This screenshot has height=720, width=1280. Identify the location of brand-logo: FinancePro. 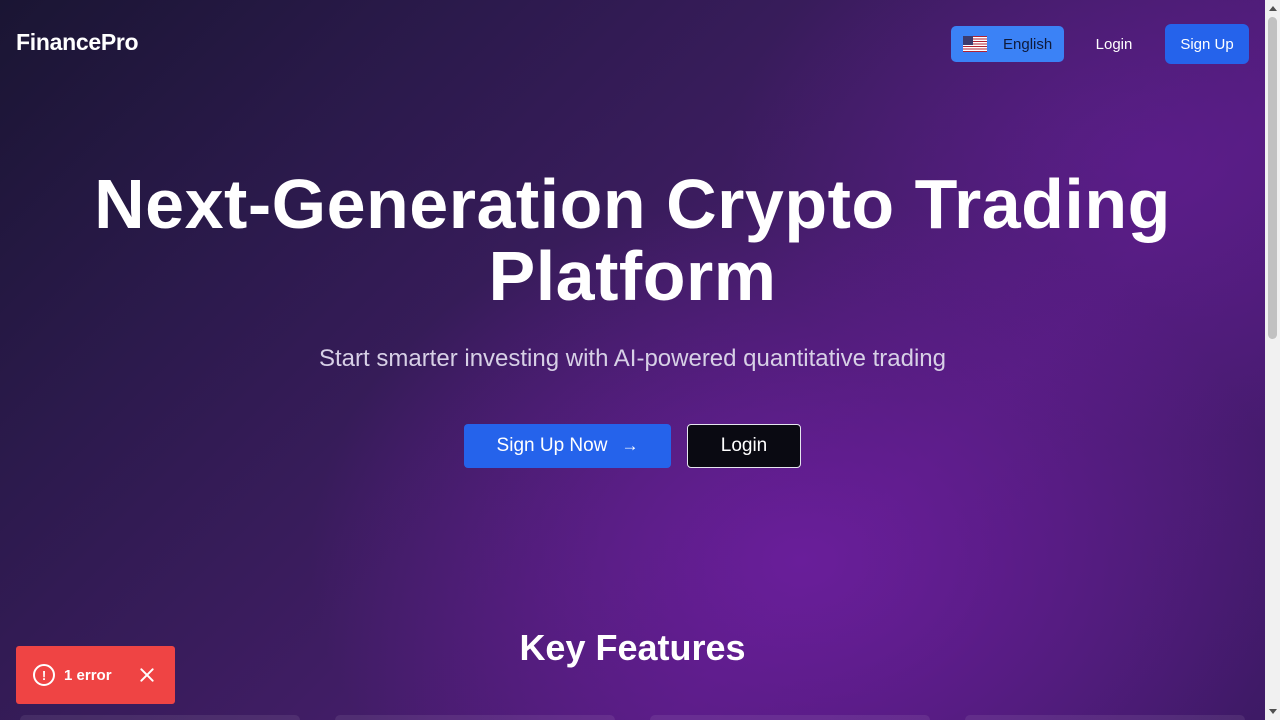
(77, 42).